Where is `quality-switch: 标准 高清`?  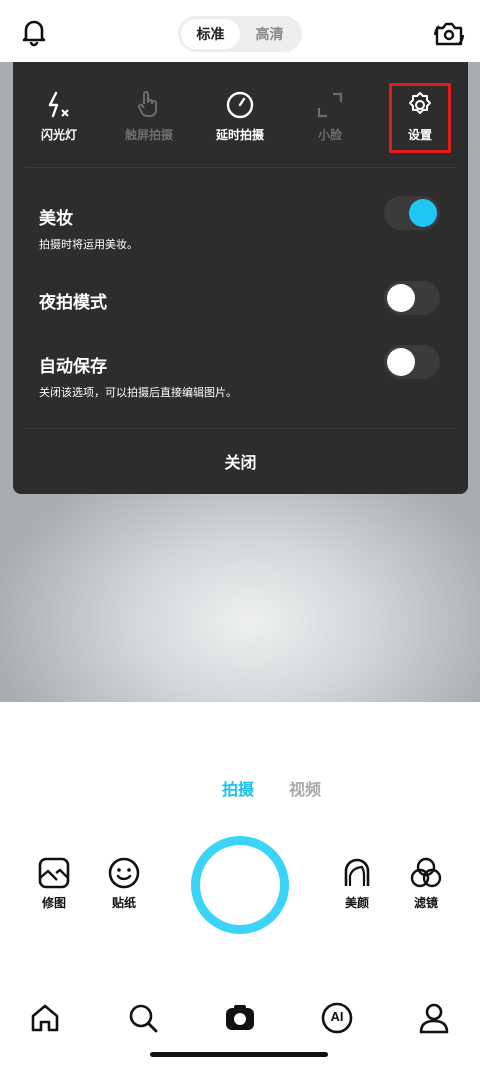 quality-switch: 标准 高清 is located at coordinates (240, 34).